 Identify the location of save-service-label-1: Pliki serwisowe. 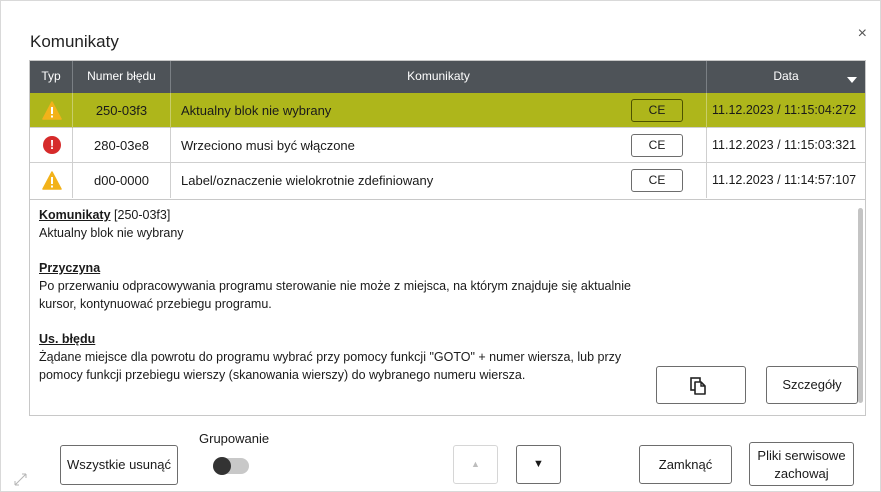
(801, 455).